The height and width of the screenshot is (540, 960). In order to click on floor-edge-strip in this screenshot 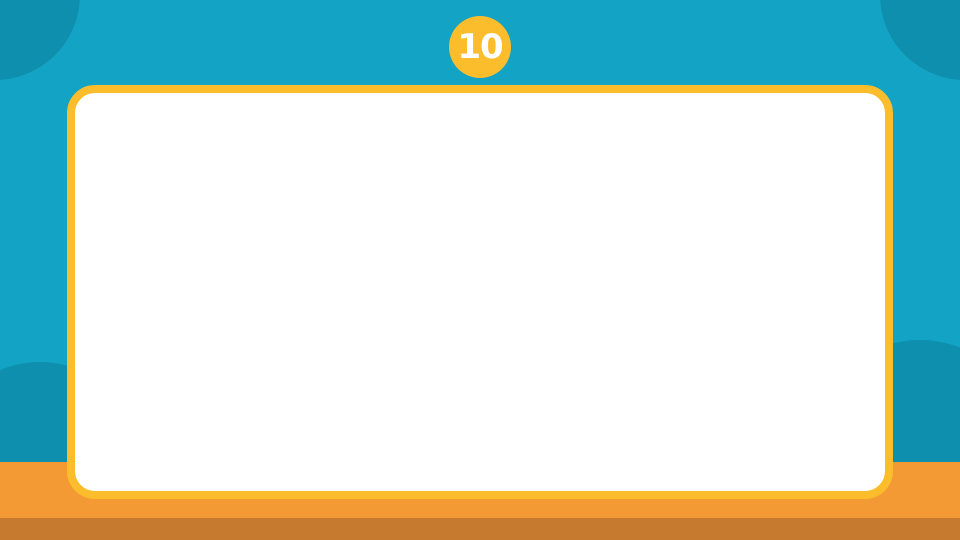, I will do `click(480, 529)`.